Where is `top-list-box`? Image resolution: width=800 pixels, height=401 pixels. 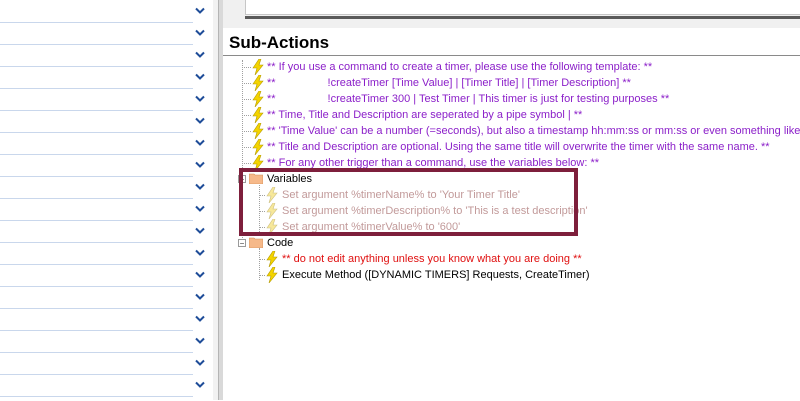
top-list-box is located at coordinates (522, 7).